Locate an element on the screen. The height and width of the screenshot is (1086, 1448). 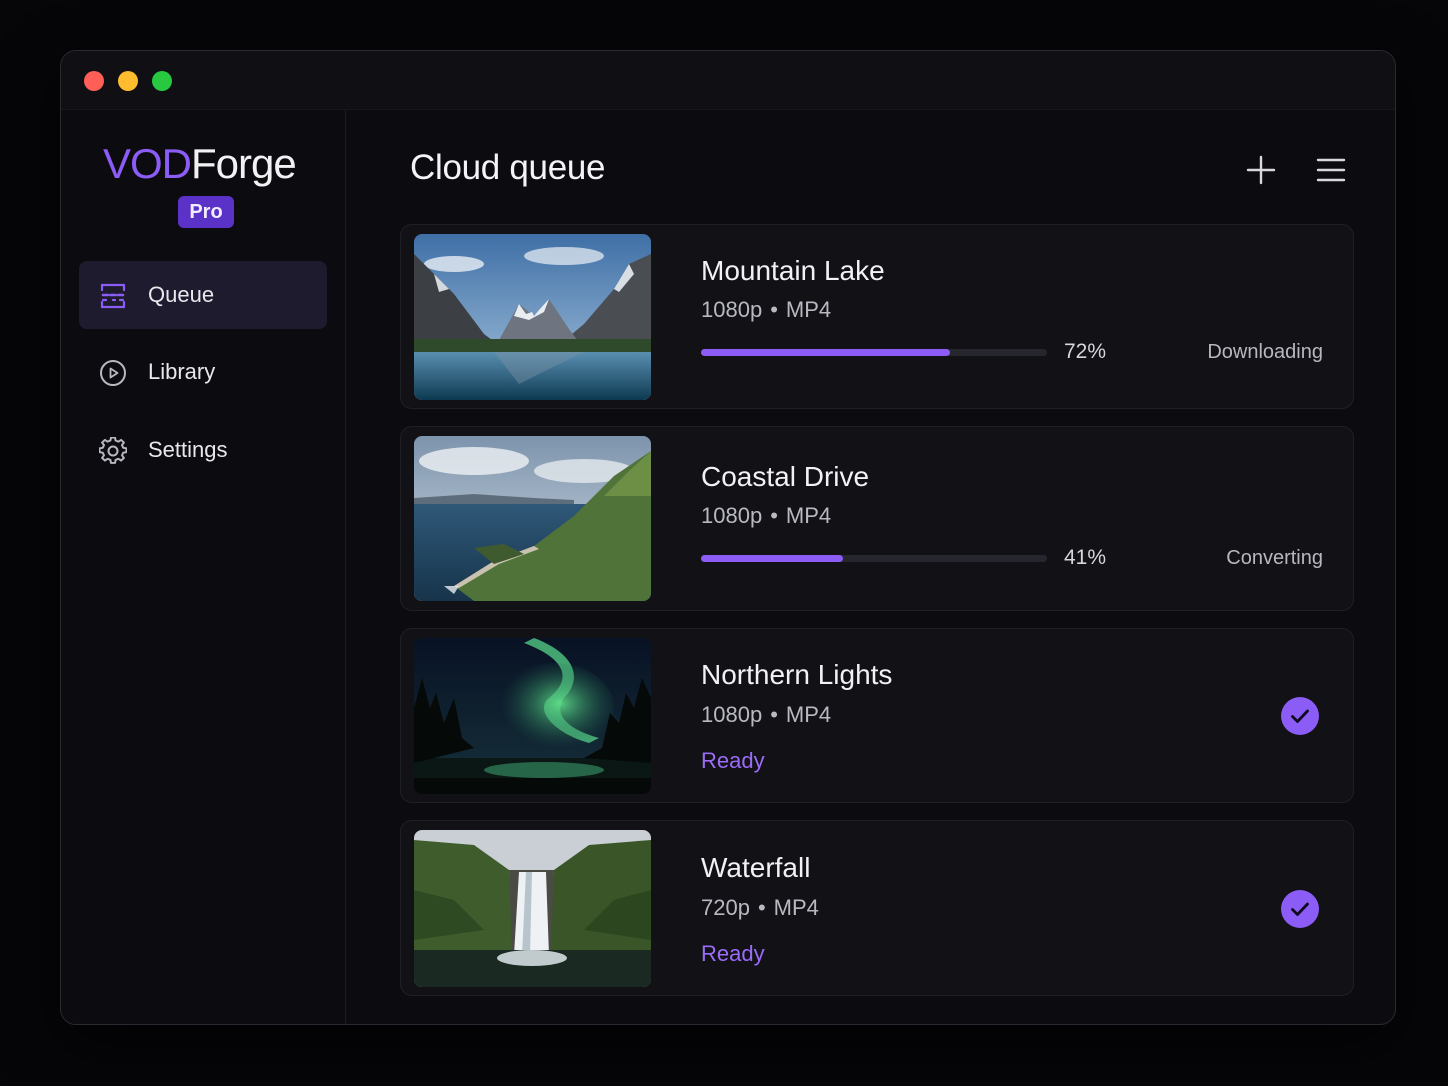
item-meta: 720p • MP4 is located at coordinates (760, 908).